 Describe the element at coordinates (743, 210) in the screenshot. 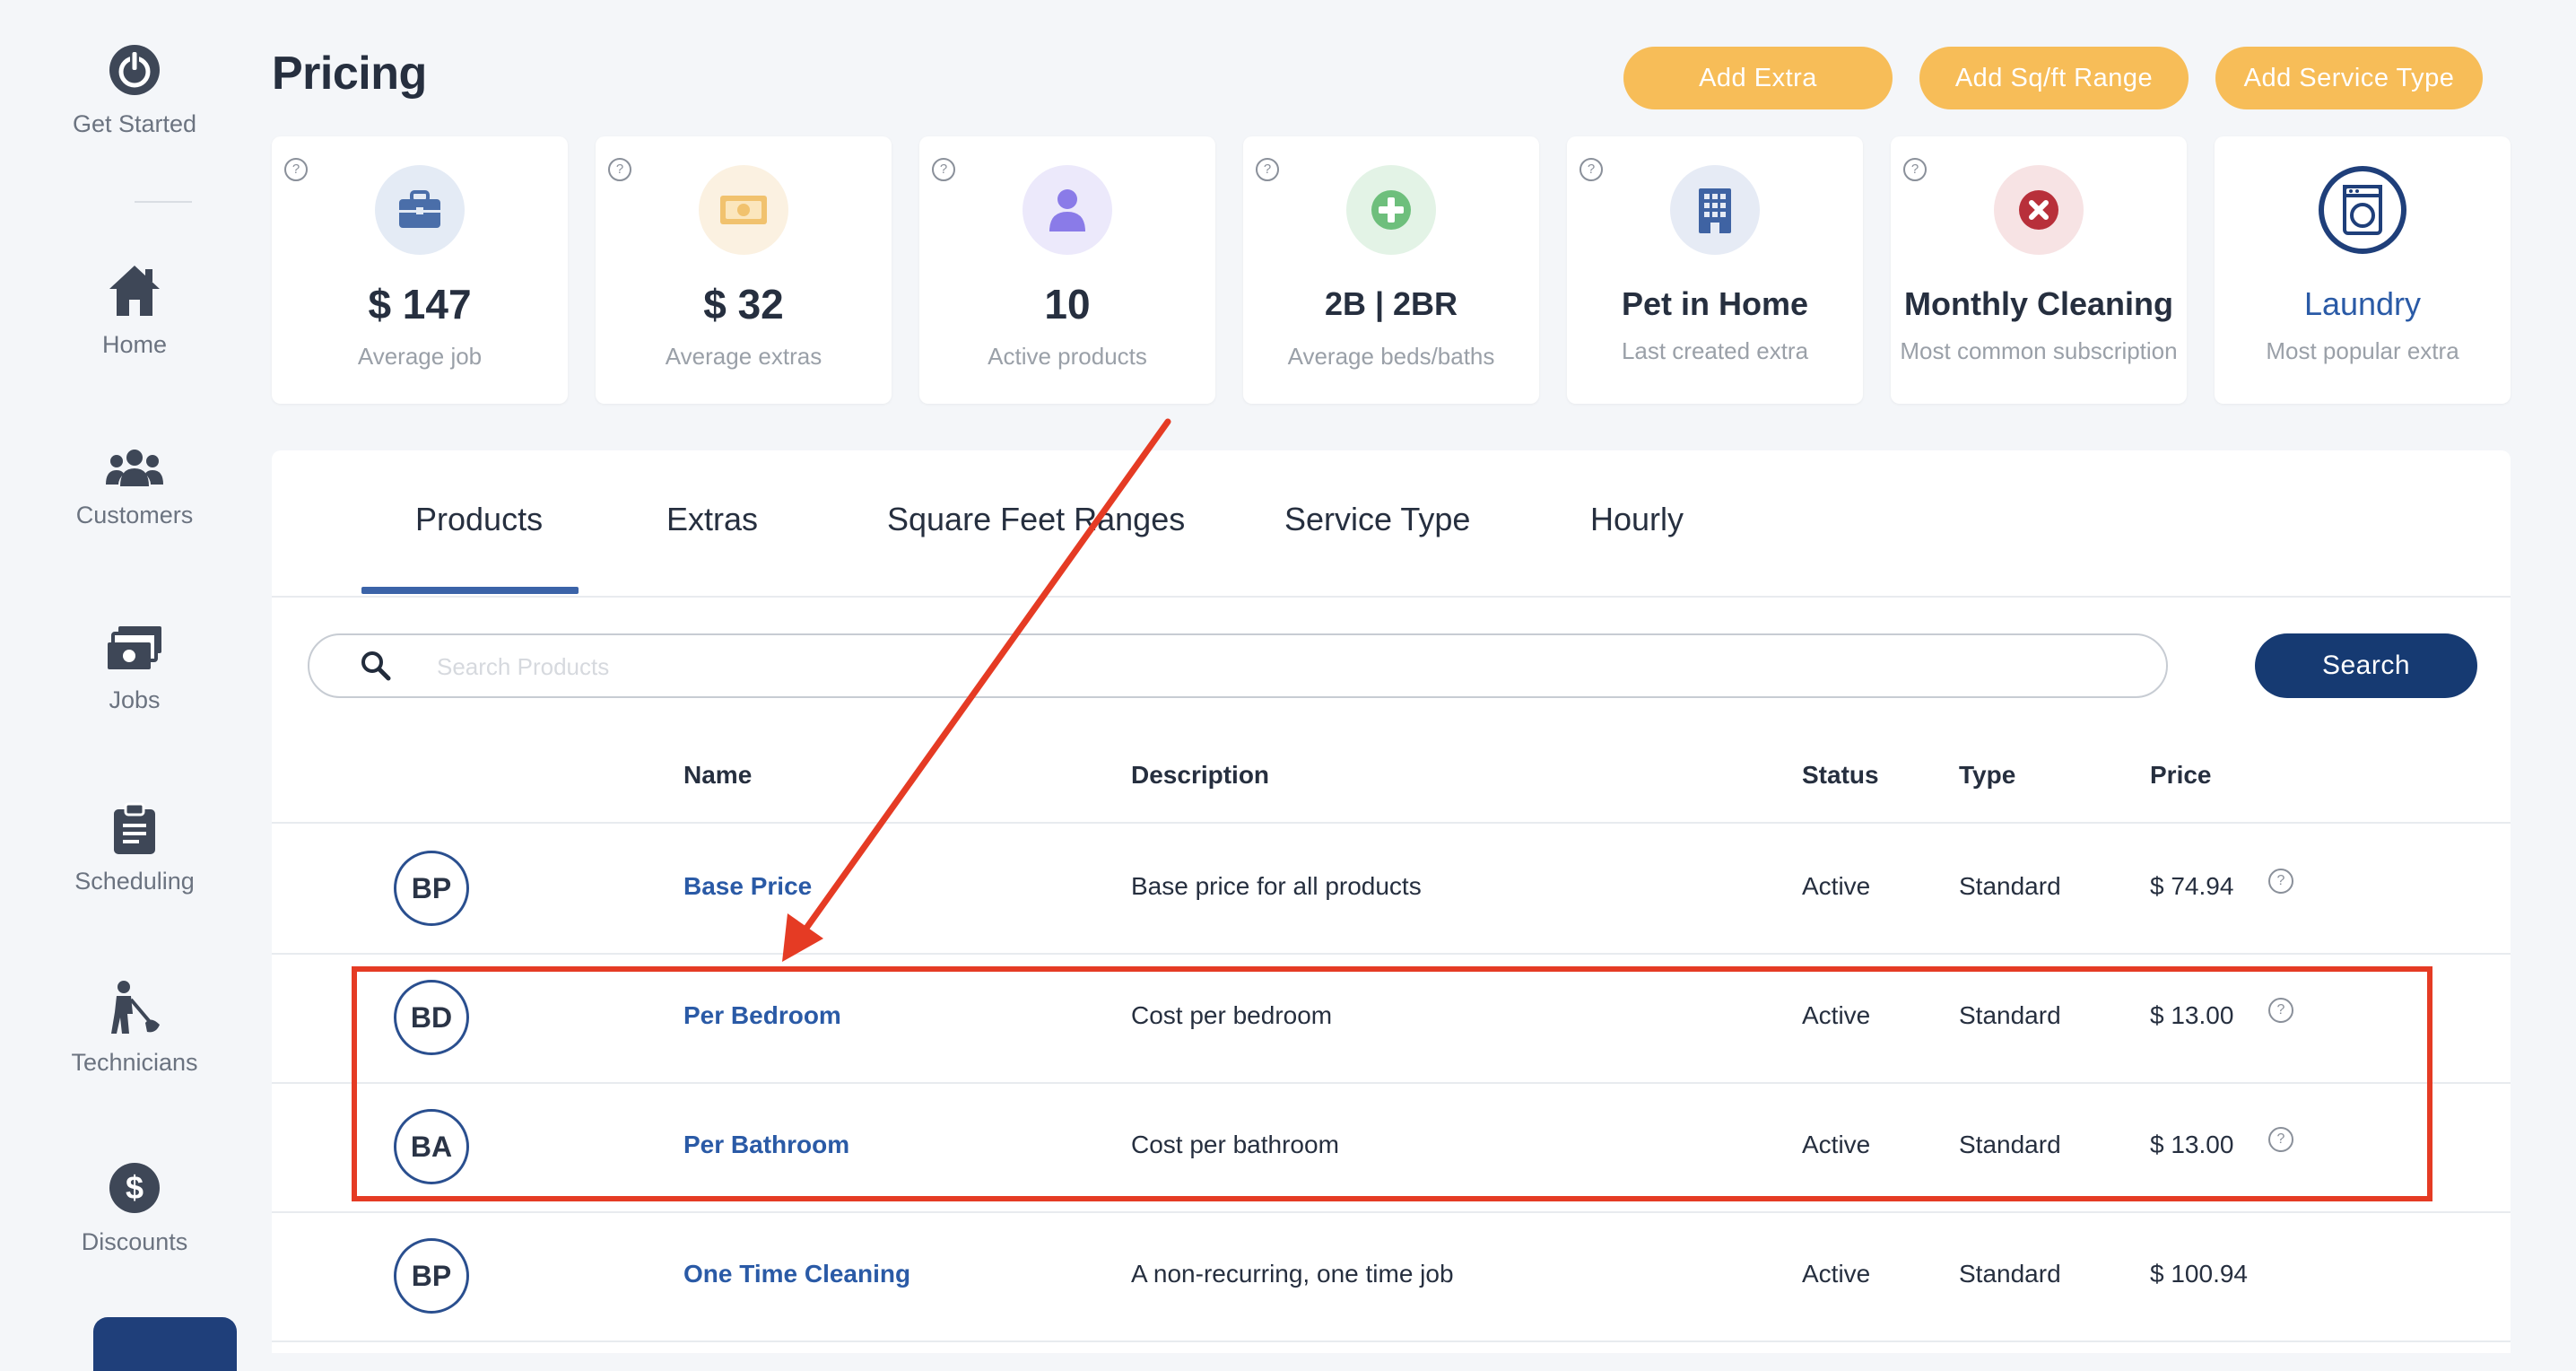

I see `banknote-icon` at that location.